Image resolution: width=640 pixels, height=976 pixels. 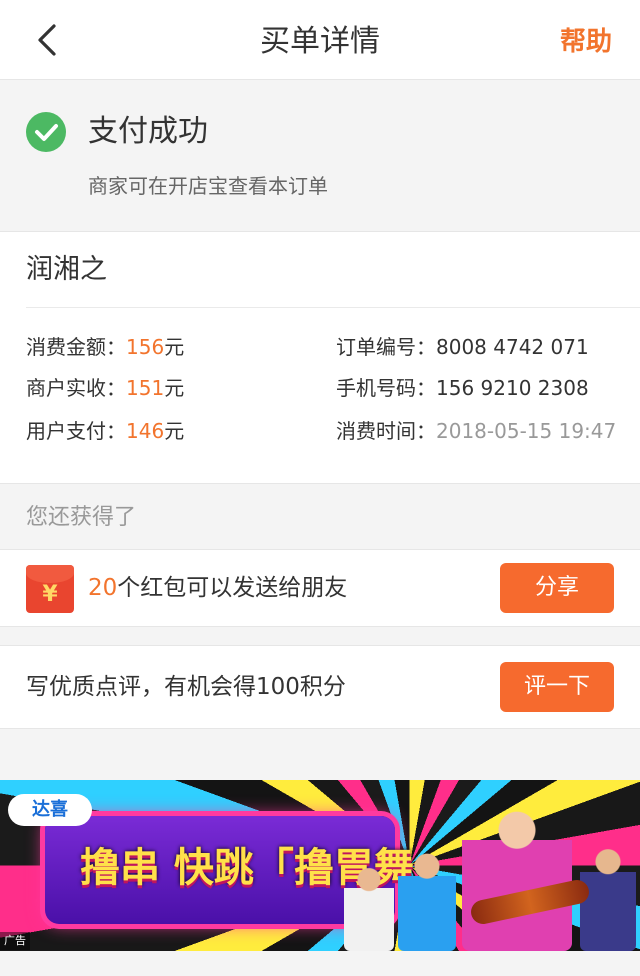 What do you see at coordinates (15, 941) in the screenshot?
I see `ad-label: 广告` at bounding box center [15, 941].